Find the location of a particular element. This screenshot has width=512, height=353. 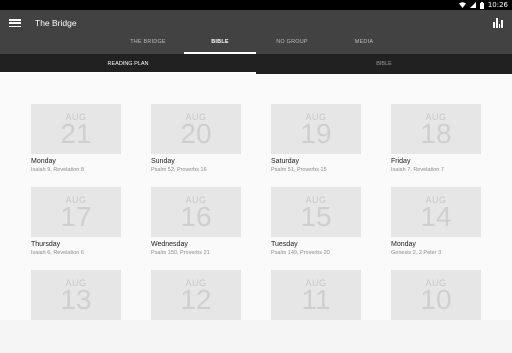

date-tile: AUG 18 is located at coordinates (436, 129).